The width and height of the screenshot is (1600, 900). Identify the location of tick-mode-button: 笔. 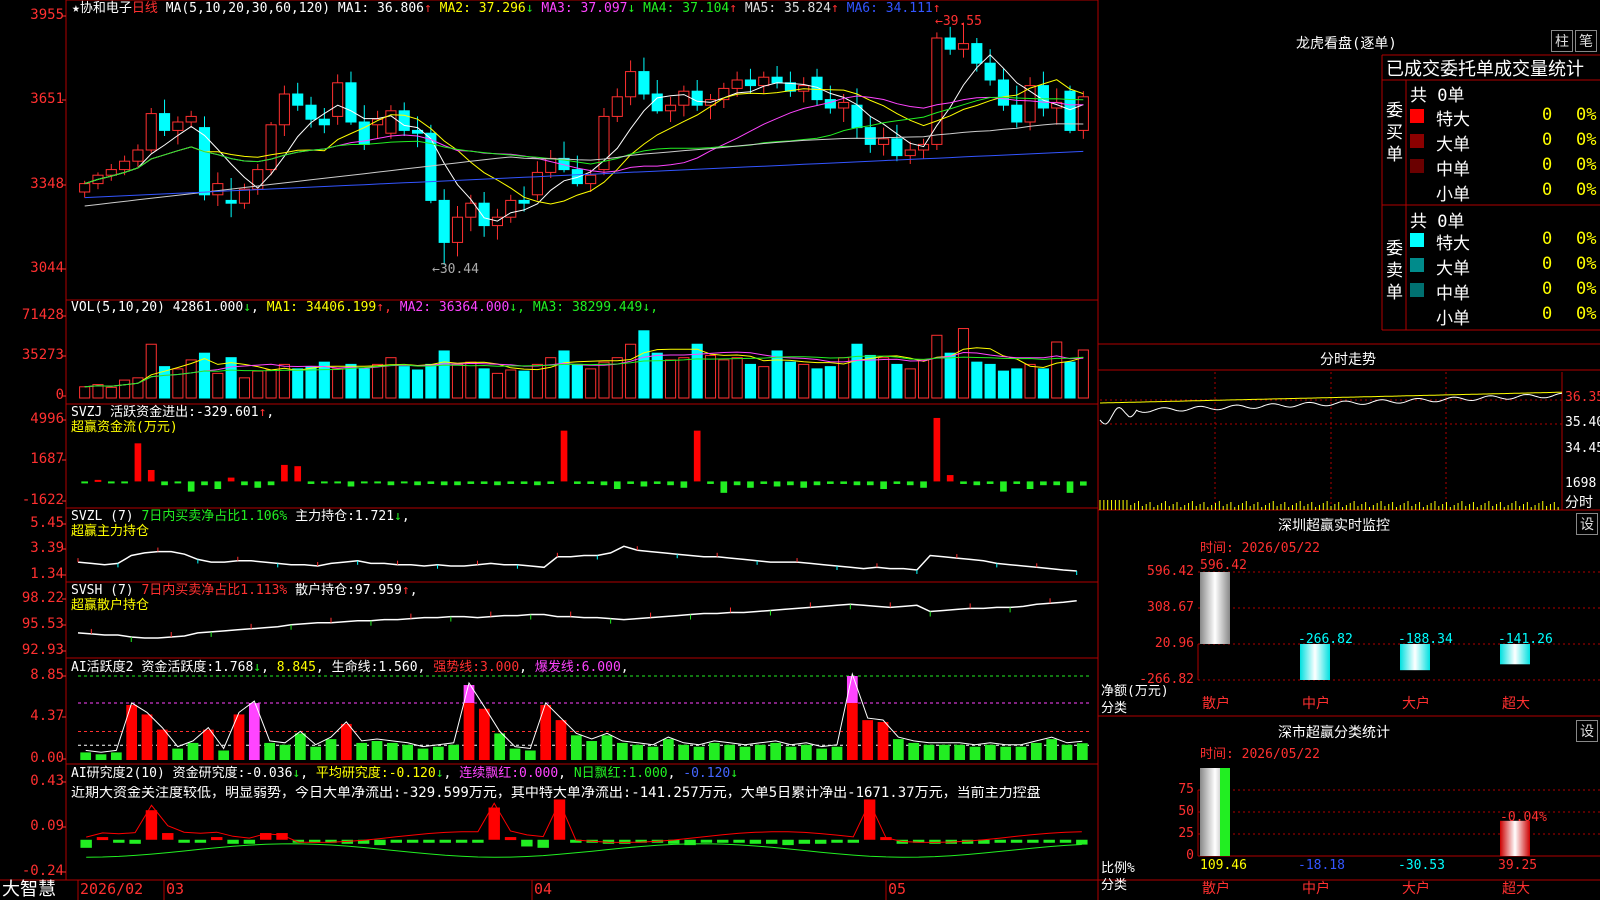
(1586, 41).